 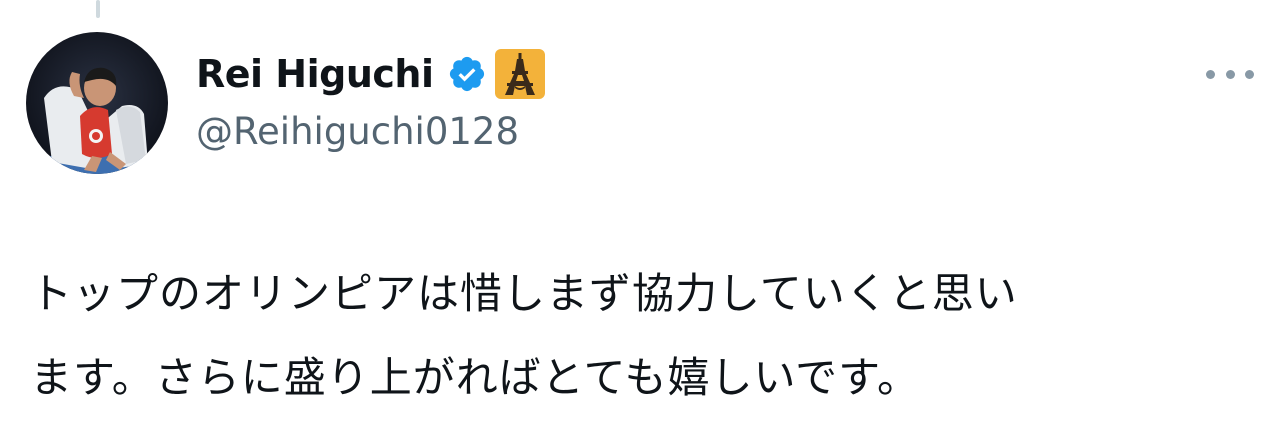 What do you see at coordinates (467, 74) in the screenshot?
I see `verified-badge-icon` at bounding box center [467, 74].